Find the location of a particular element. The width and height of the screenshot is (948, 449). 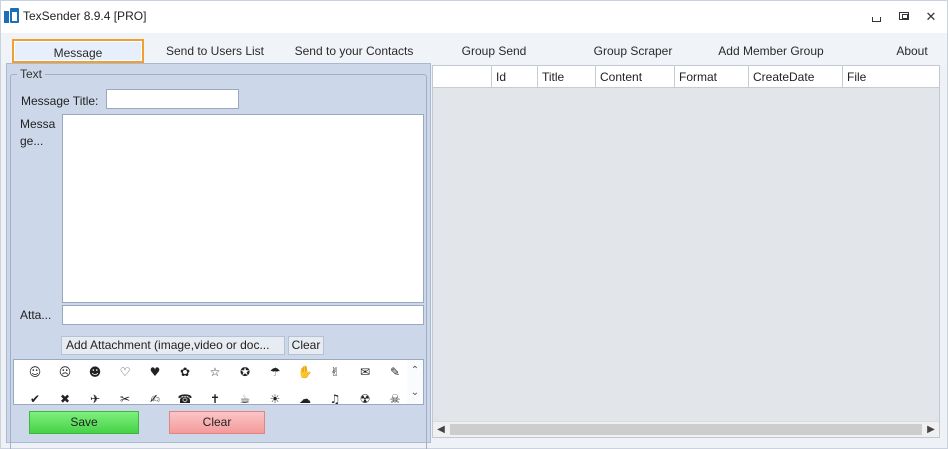

close-button: ✕ is located at coordinates (931, 16).